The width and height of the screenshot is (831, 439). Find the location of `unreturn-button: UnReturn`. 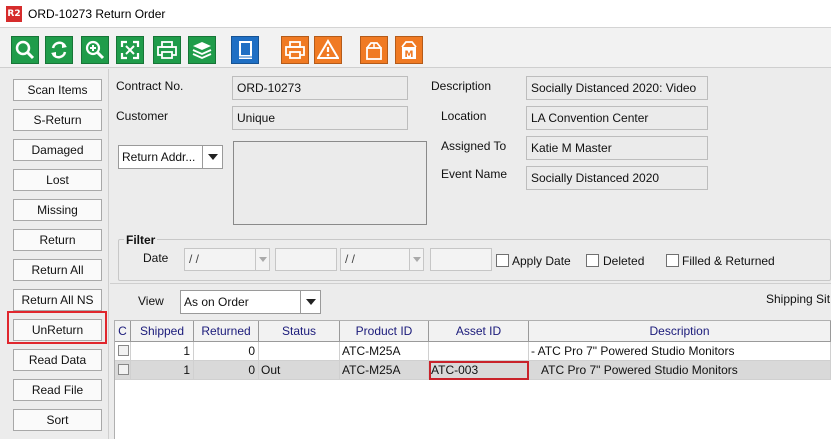

unreturn-button: UnReturn is located at coordinates (57, 330).